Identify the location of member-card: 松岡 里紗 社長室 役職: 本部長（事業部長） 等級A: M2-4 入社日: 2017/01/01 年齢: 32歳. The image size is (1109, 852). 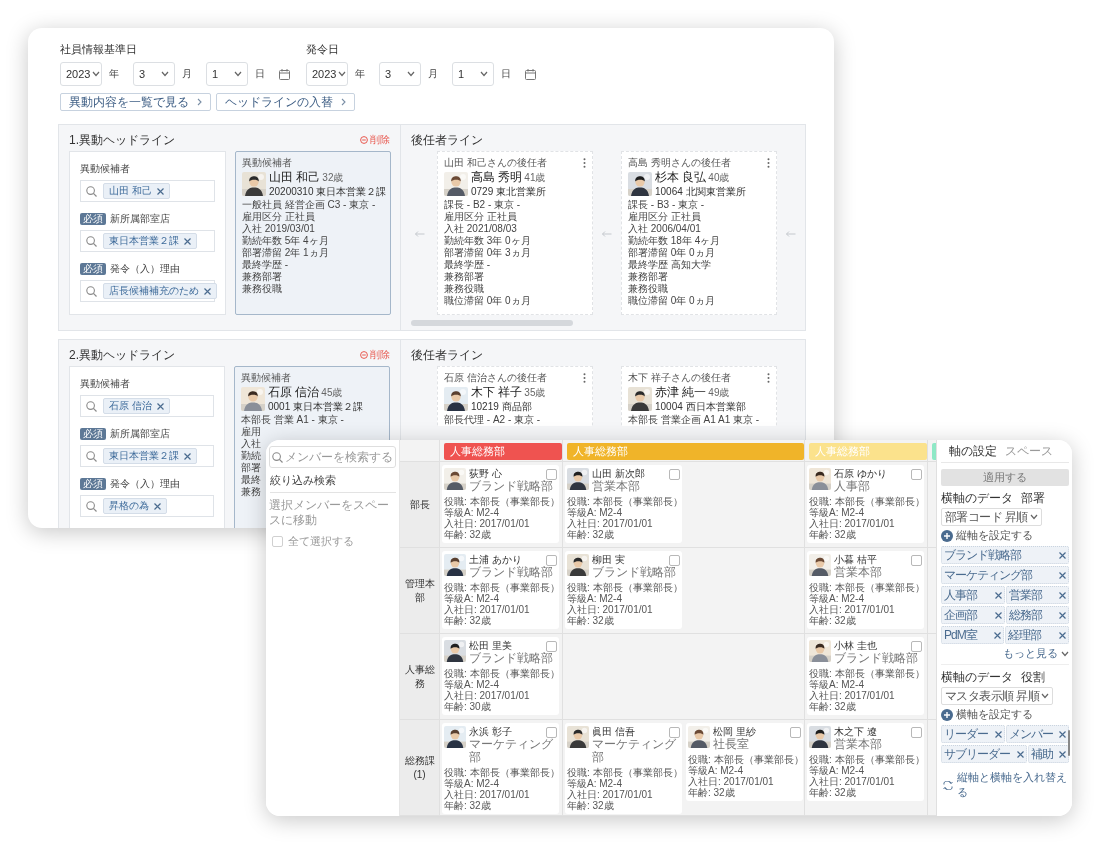
(744, 762).